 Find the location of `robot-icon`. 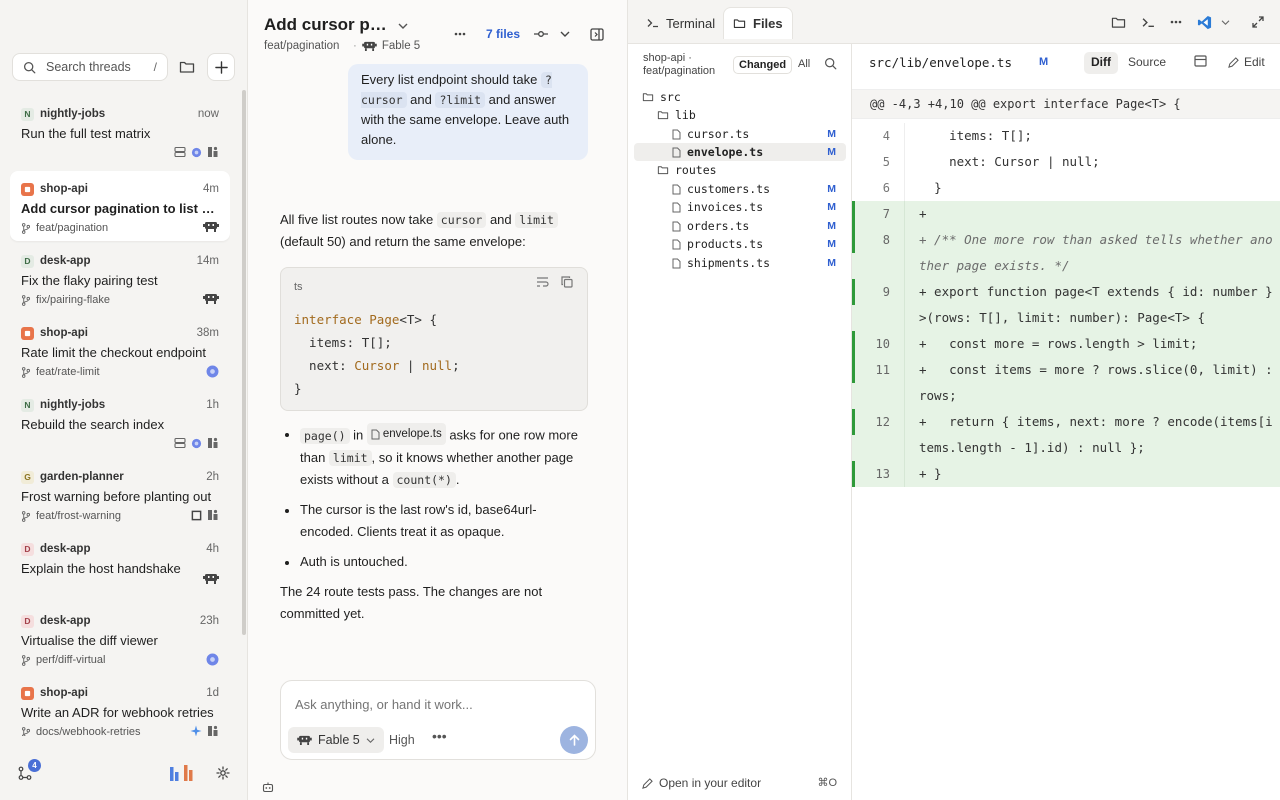

robot-icon is located at coordinates (211, 299).